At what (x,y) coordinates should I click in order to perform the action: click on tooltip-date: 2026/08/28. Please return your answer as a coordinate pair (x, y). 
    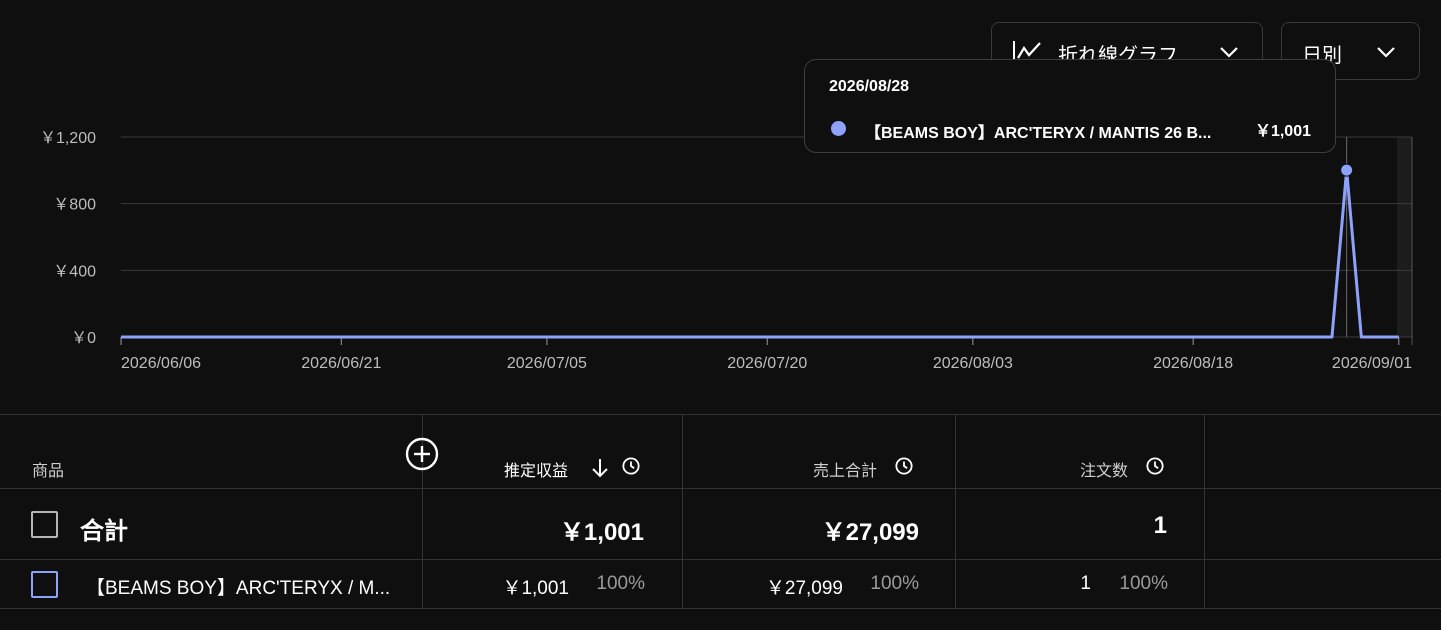
    Looking at the image, I should click on (869, 86).